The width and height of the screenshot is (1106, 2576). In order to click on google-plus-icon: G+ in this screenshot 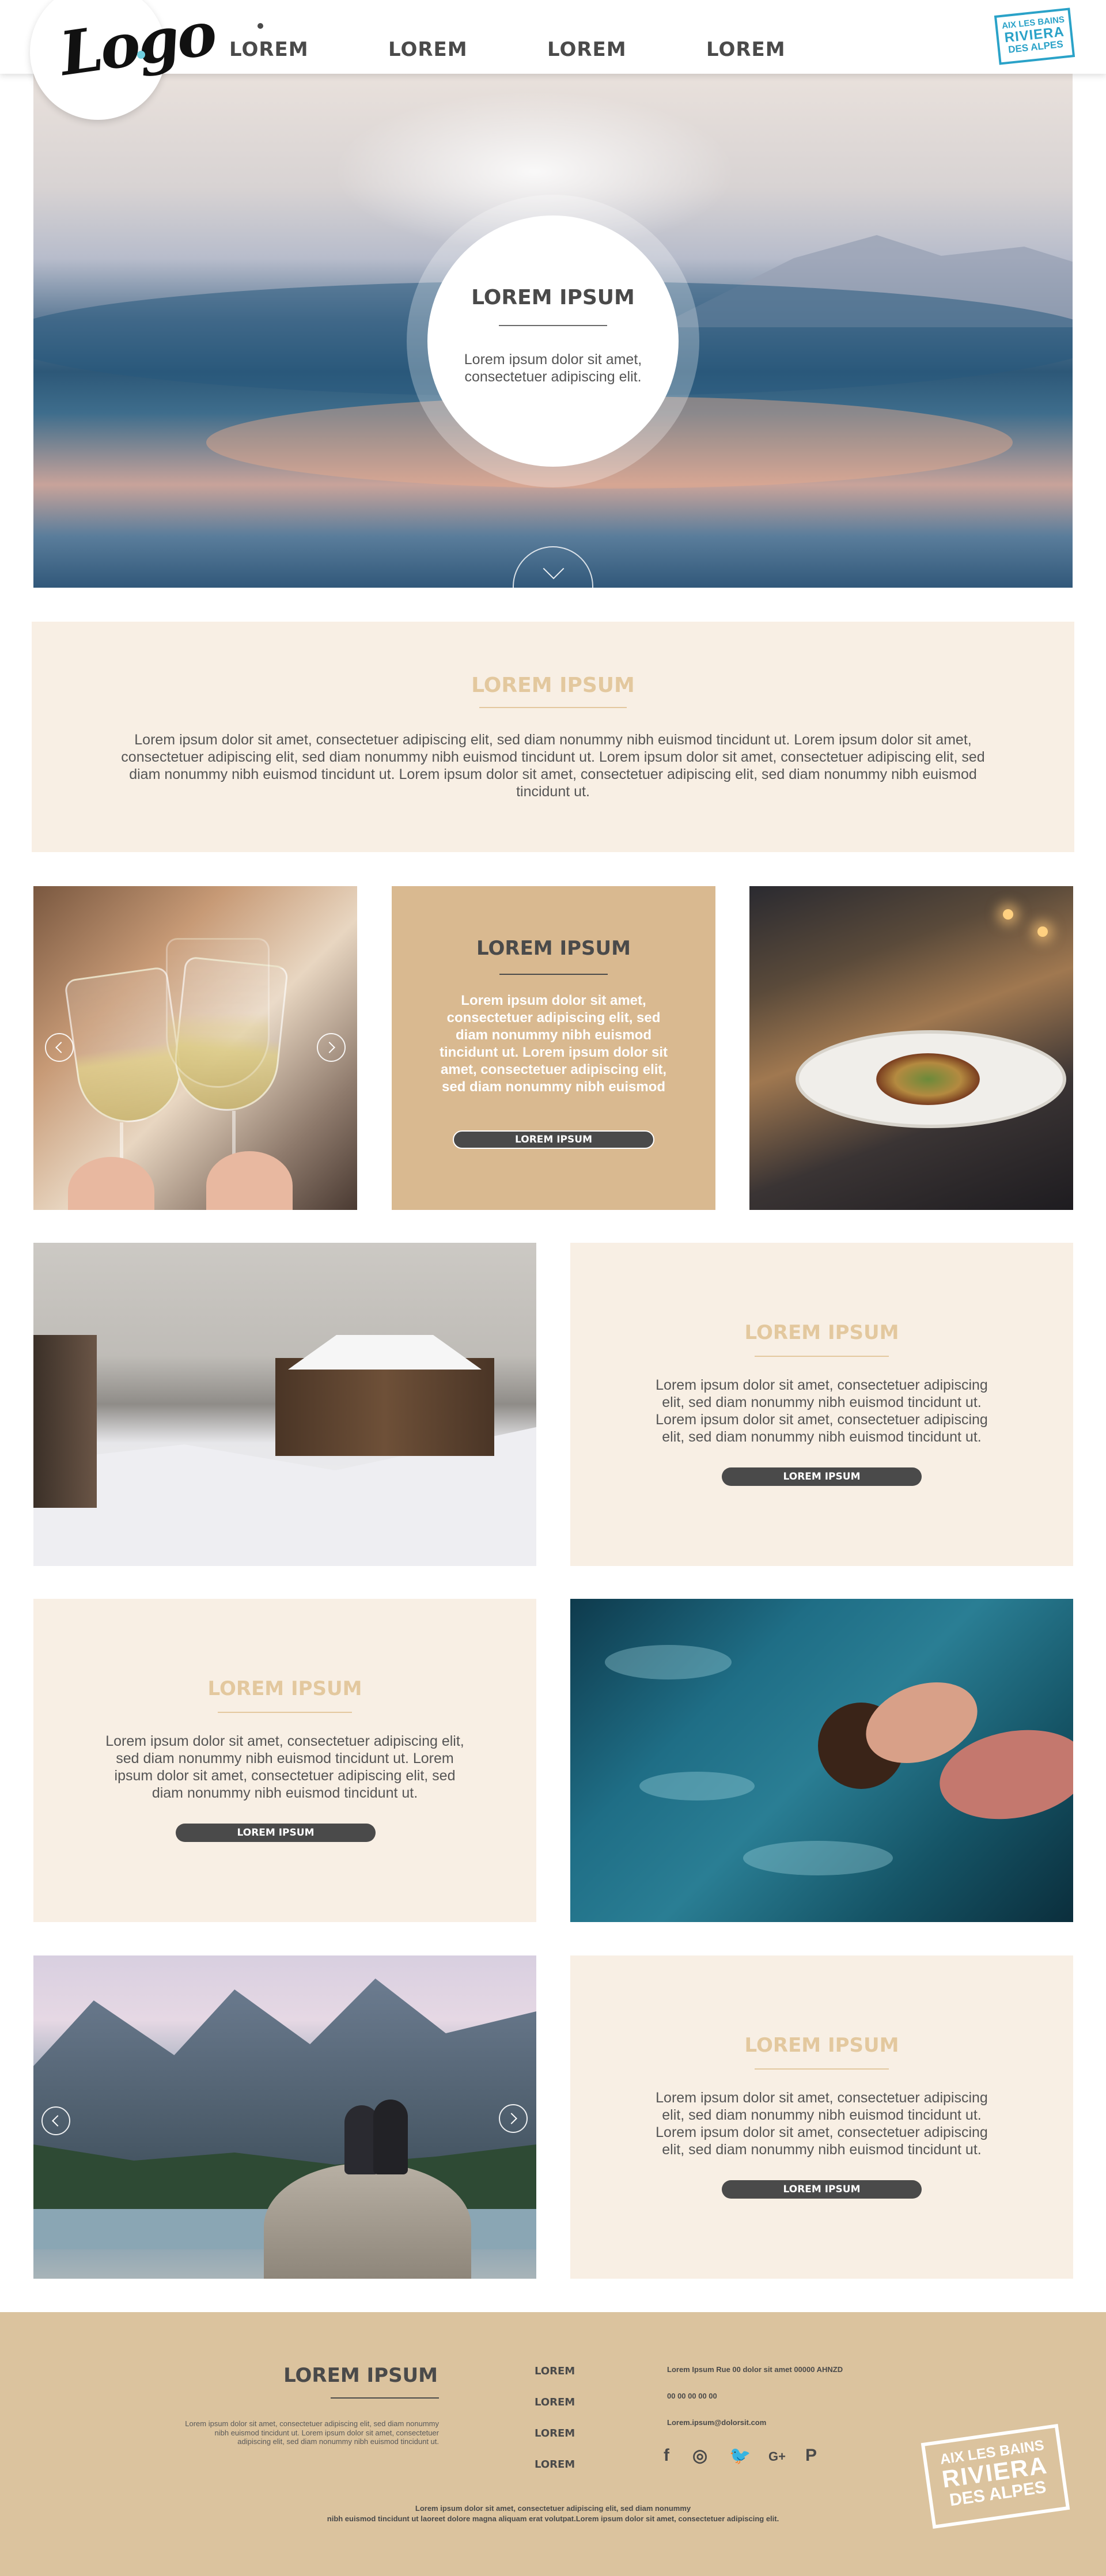, I will do `click(777, 2456)`.